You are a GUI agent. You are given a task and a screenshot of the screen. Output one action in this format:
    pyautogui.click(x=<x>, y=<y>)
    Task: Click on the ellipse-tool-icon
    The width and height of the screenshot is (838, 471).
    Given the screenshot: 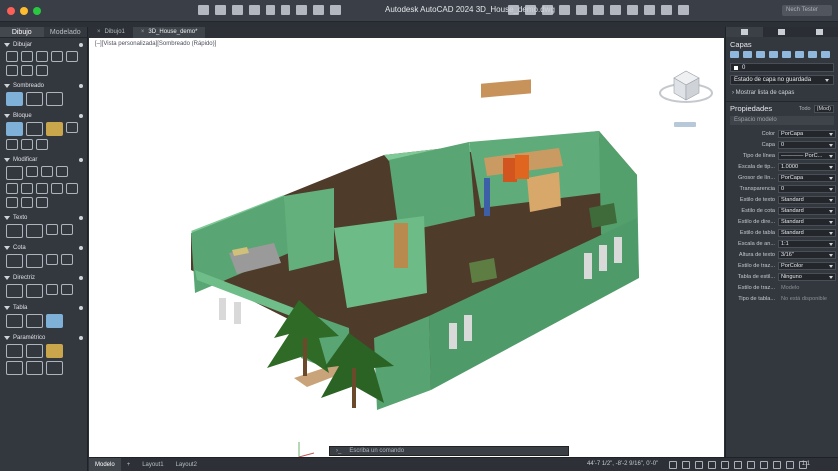 What is the action you would take?
    pyautogui.click(x=27, y=70)
    